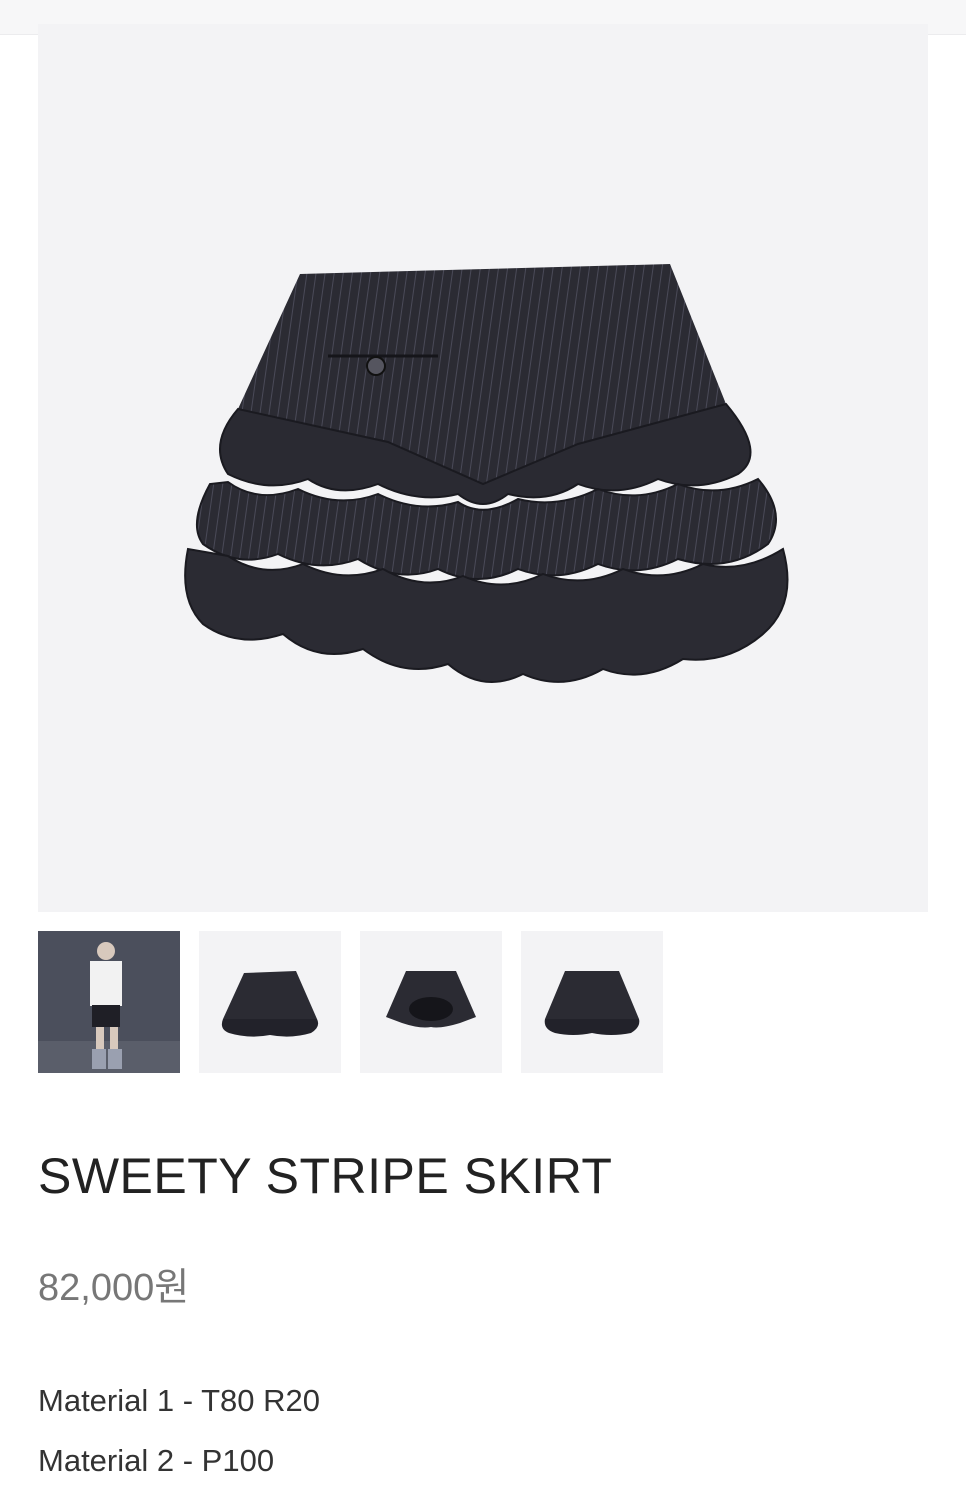  I want to click on material-2: Material 2 - P100, so click(156, 1460).